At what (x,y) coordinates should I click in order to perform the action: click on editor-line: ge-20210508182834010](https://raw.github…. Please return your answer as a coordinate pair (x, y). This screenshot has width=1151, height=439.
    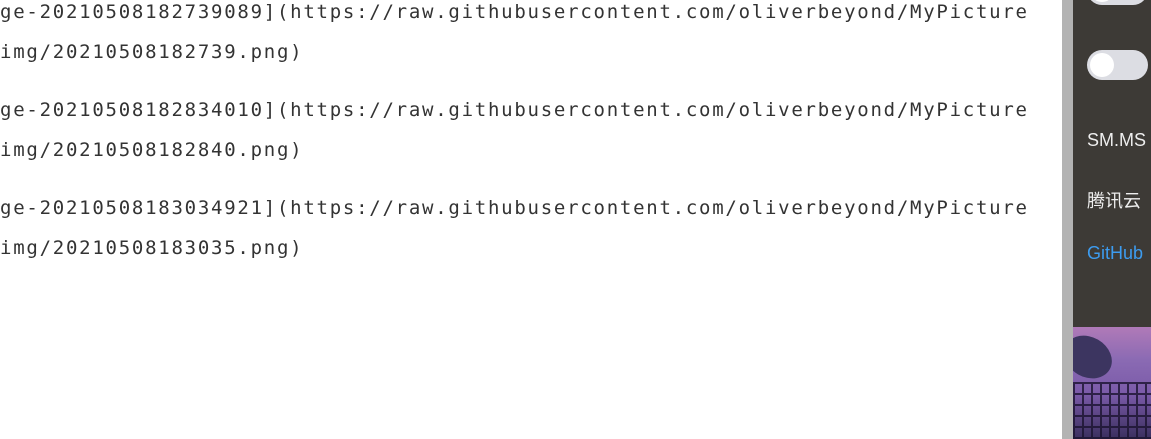
    Looking at the image, I should click on (514, 110).